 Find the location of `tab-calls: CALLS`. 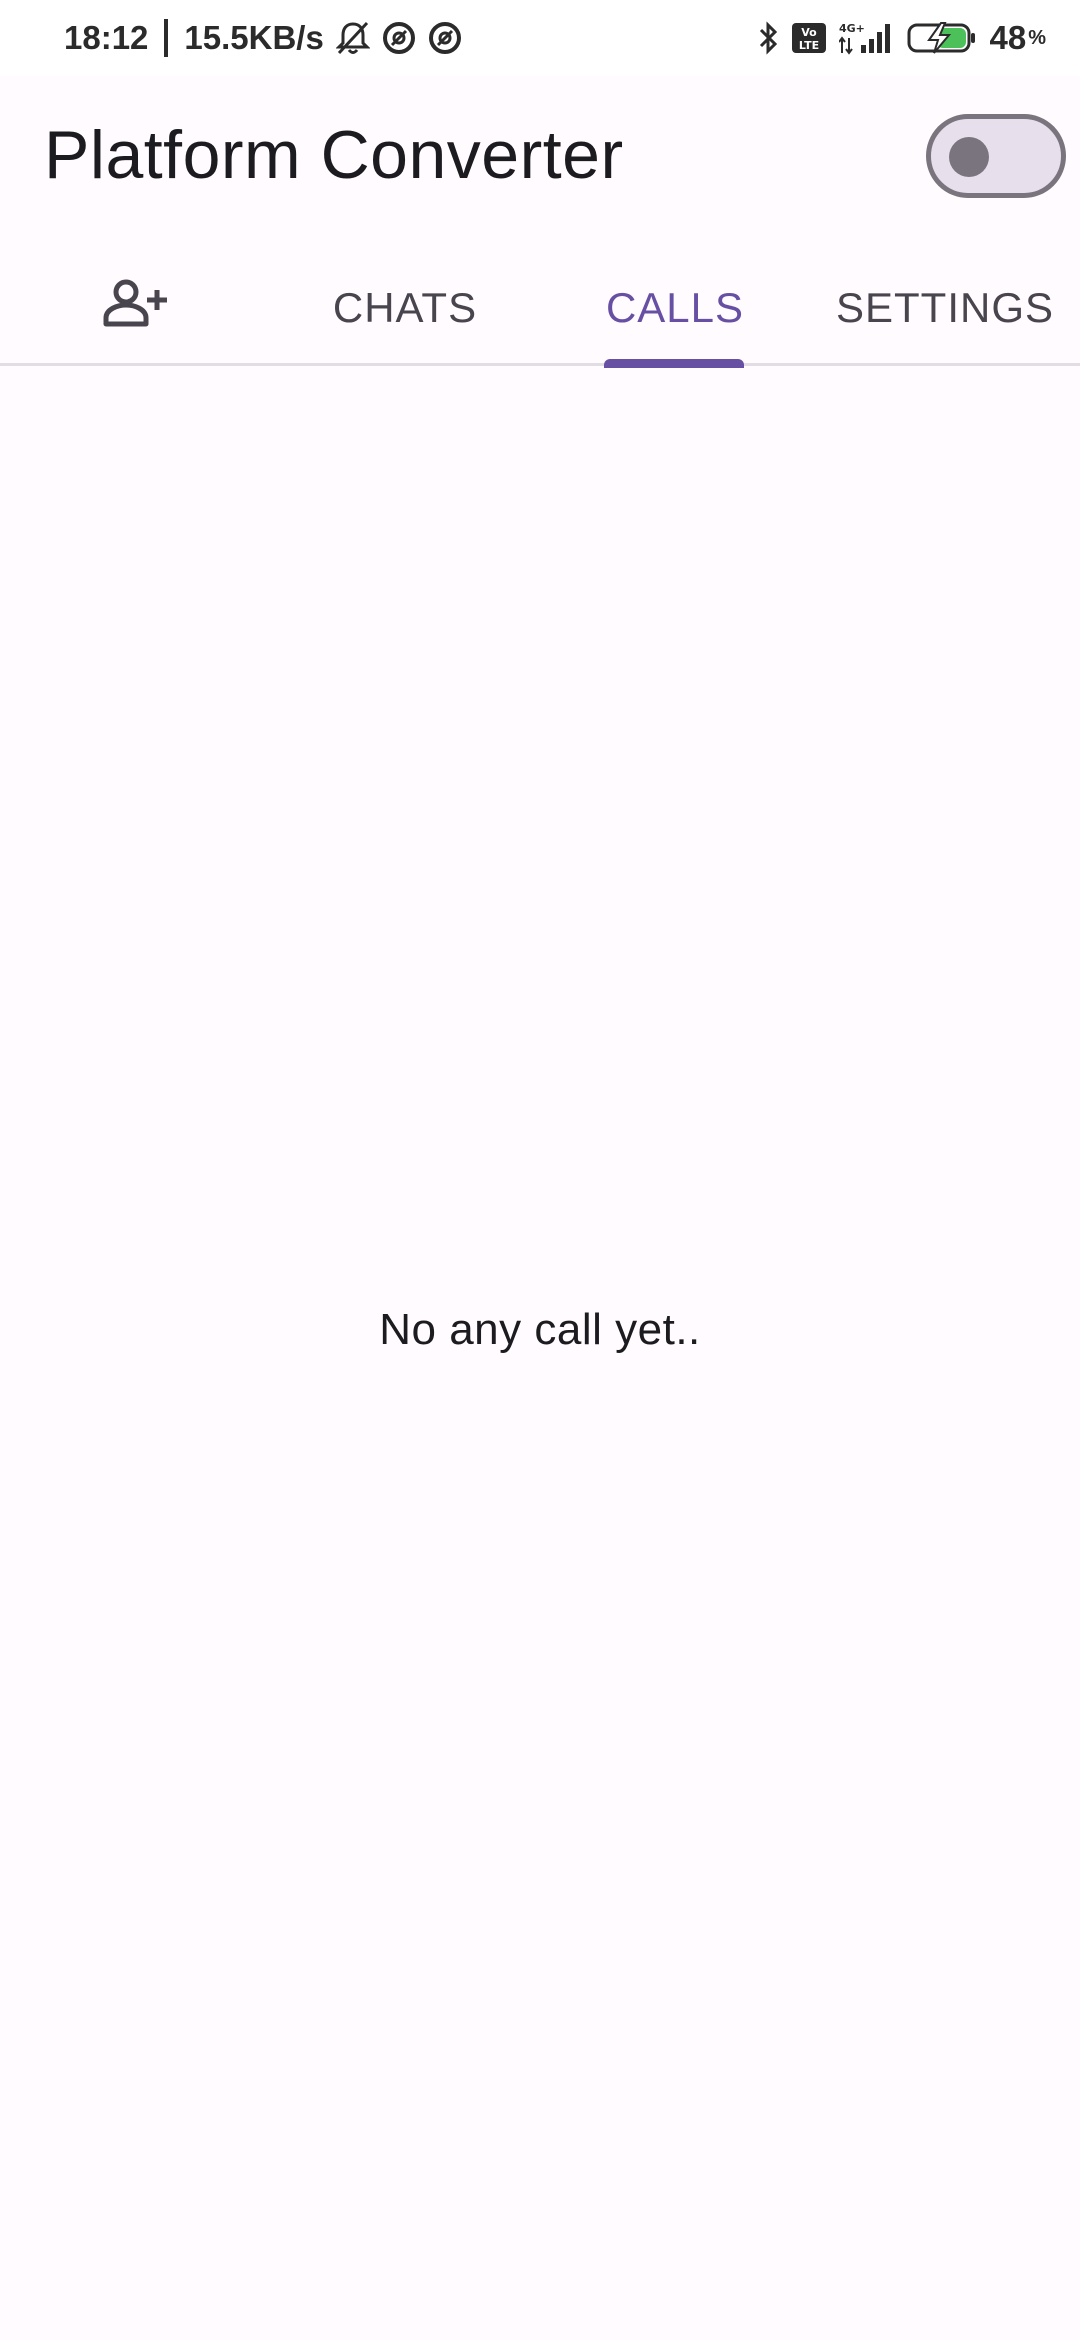

tab-calls: CALLS is located at coordinates (675, 308).